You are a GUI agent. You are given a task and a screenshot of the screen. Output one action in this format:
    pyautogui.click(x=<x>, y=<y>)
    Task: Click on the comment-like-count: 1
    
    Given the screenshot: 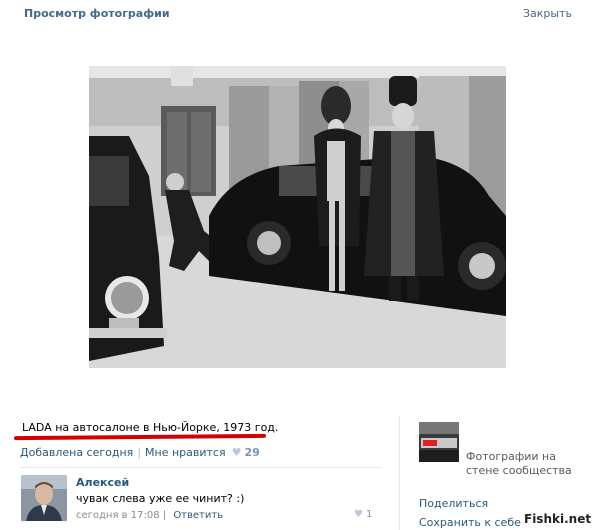 What is the action you would take?
    pyautogui.click(x=369, y=514)
    